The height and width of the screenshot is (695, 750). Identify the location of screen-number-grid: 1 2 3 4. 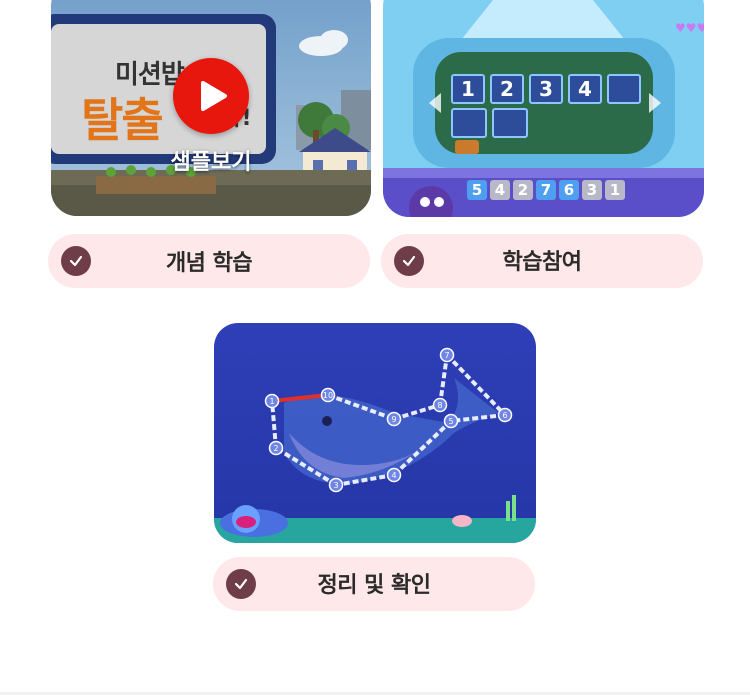
(546, 106).